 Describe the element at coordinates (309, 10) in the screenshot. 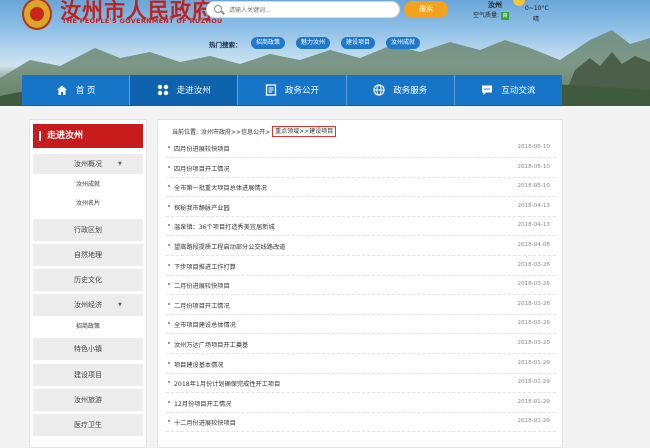

I see `search-input` at that location.